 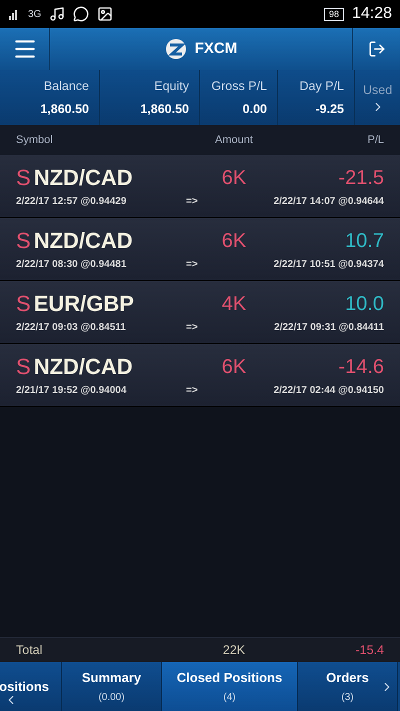 What do you see at coordinates (234, 140) in the screenshot?
I see `column-header: Amount` at bounding box center [234, 140].